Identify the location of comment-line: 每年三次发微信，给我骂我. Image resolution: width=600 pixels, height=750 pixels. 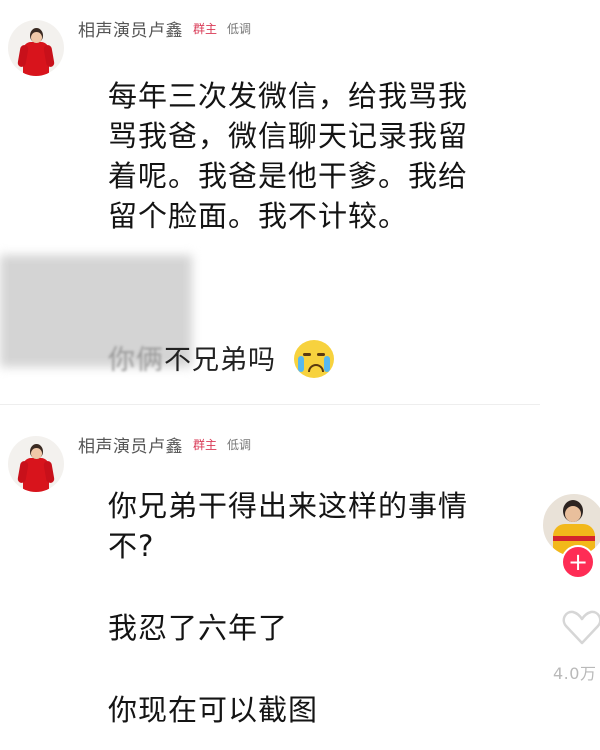
(288, 96).